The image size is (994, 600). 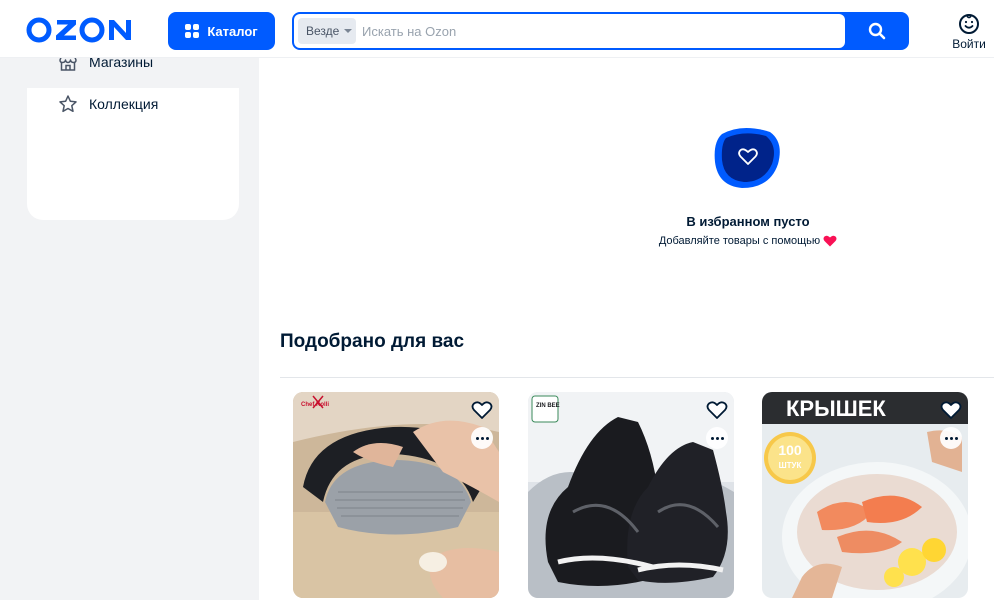 I want to click on search-input, so click(x=597, y=31).